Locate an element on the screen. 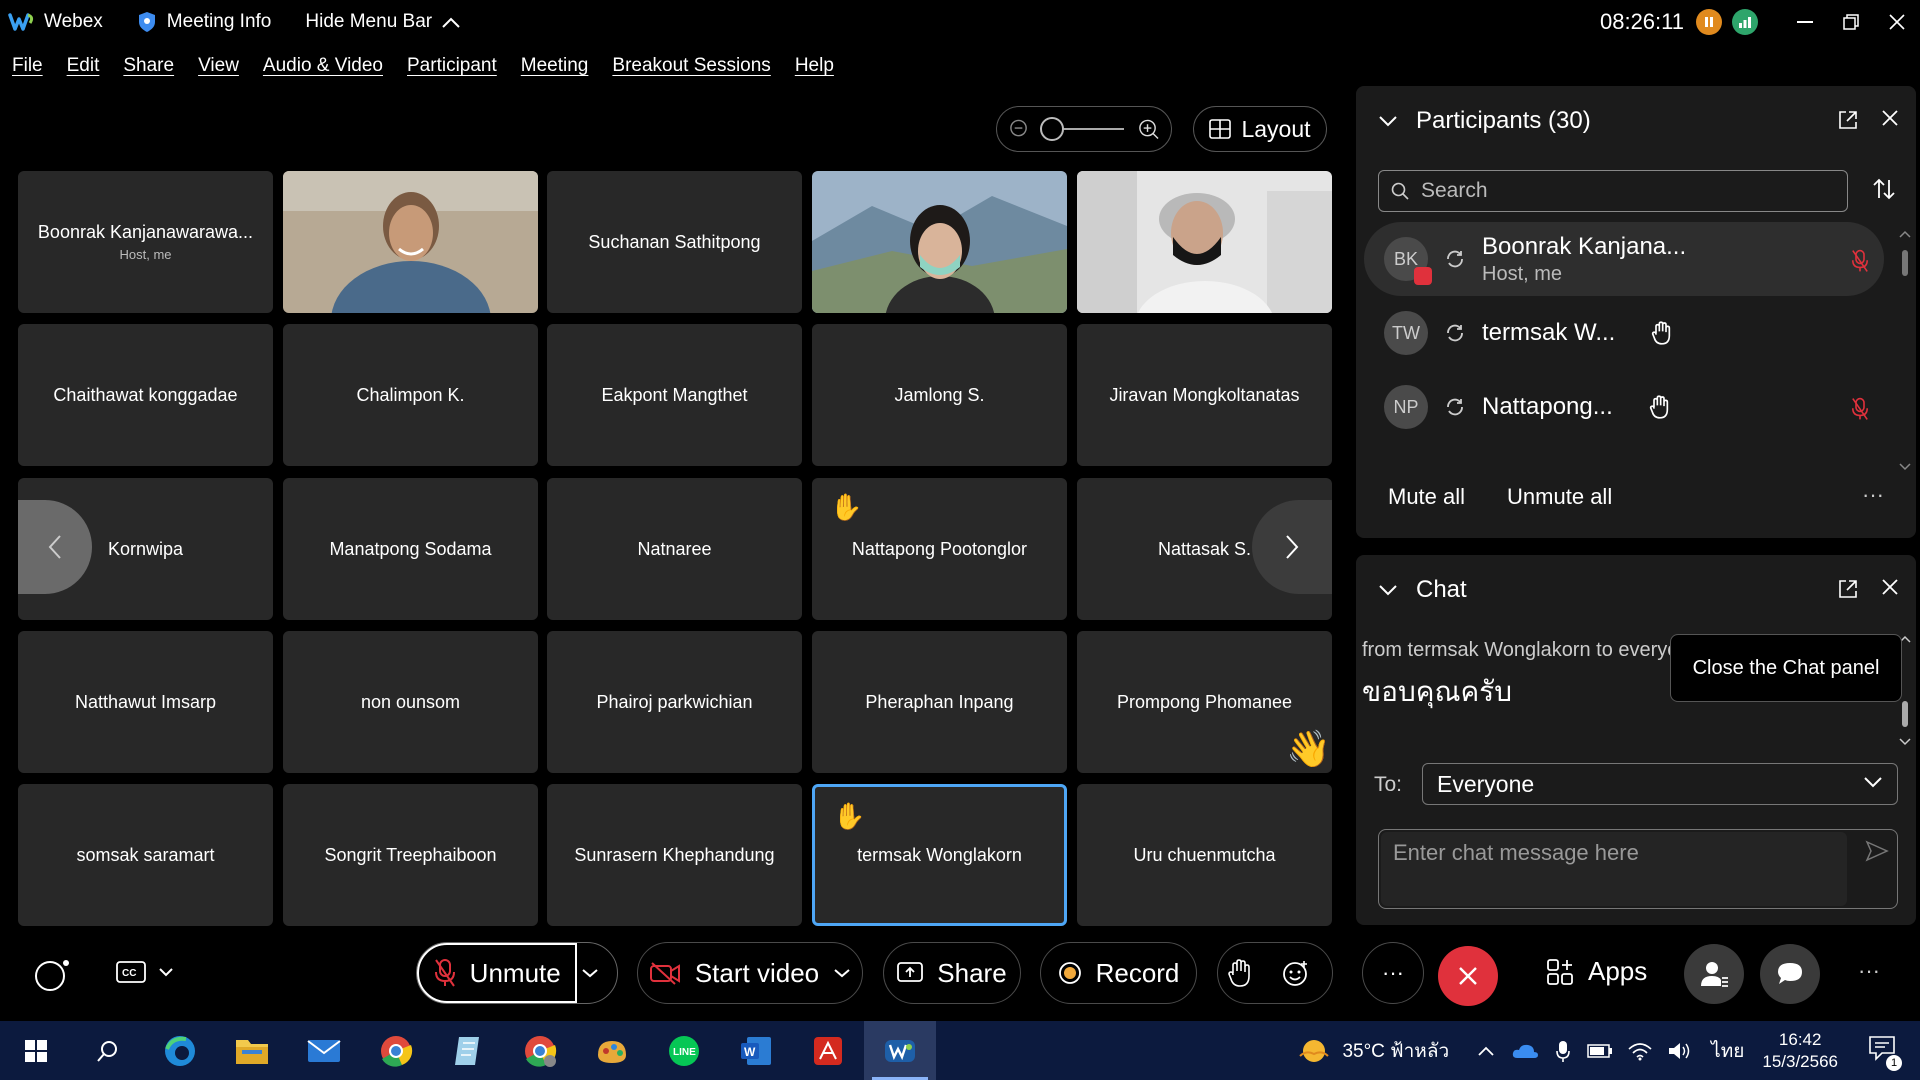 This screenshot has height=1080, width=1920. participant-tile: ✋ termsak Wonglakorn is located at coordinates (939, 855).